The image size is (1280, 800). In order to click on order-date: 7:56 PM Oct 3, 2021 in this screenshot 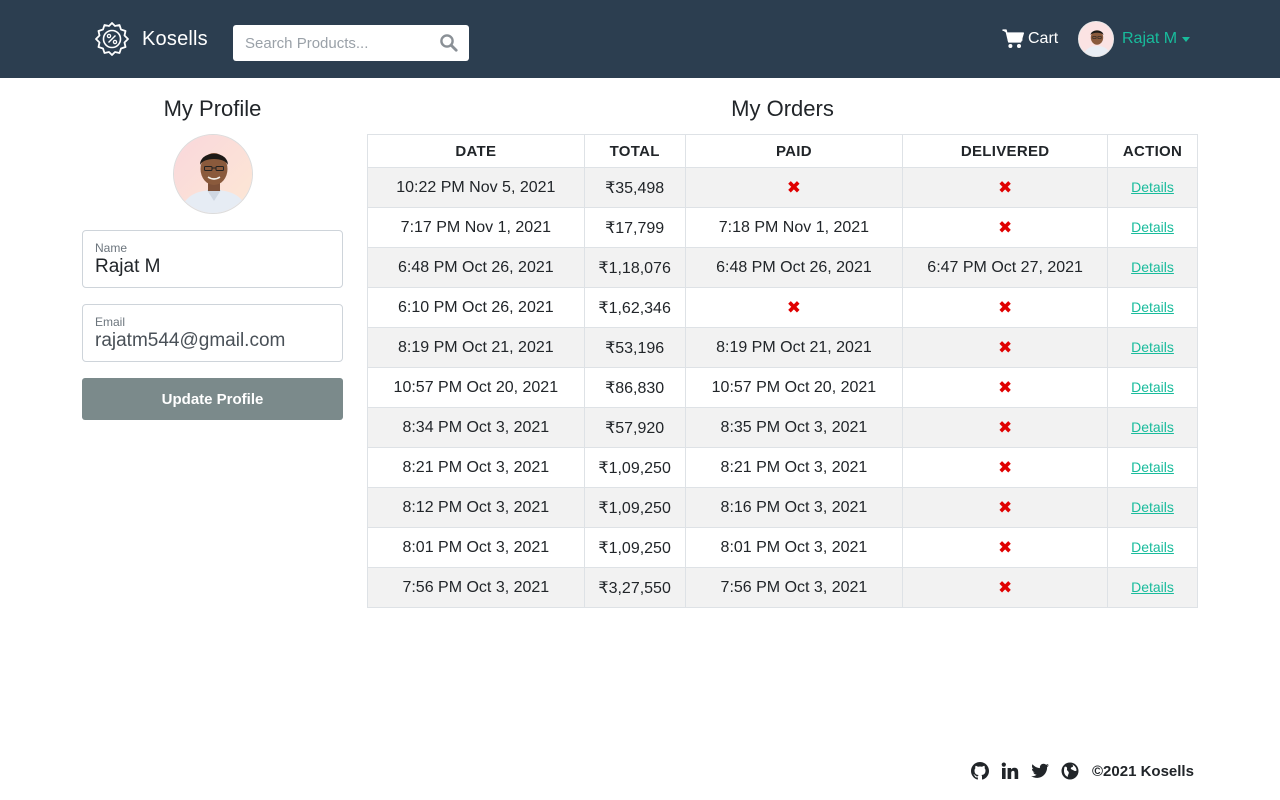, I will do `click(476, 587)`.